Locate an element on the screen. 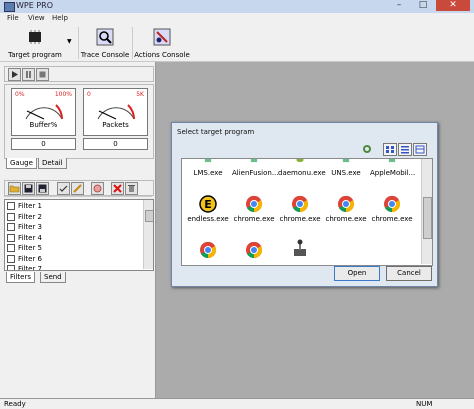 Image resolution: width=474 pixels, height=409 pixels. filter-row: Filter 5 is located at coordinates (24, 248).